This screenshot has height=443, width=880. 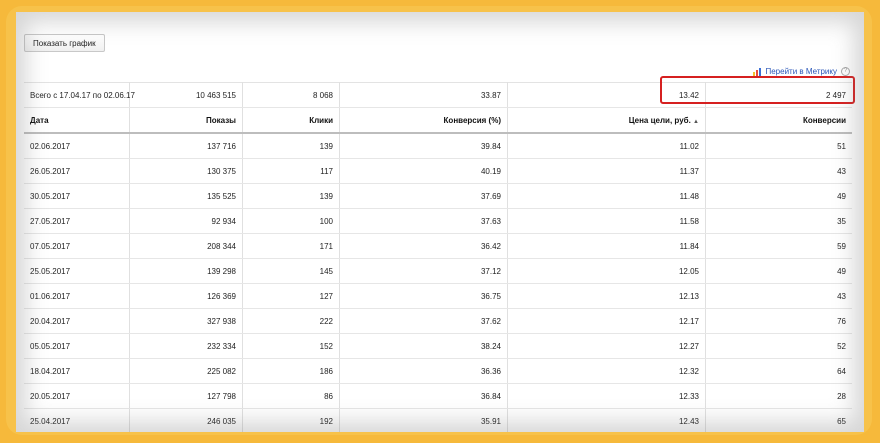 I want to click on cell-impressions: 208 344, so click(x=186, y=246).